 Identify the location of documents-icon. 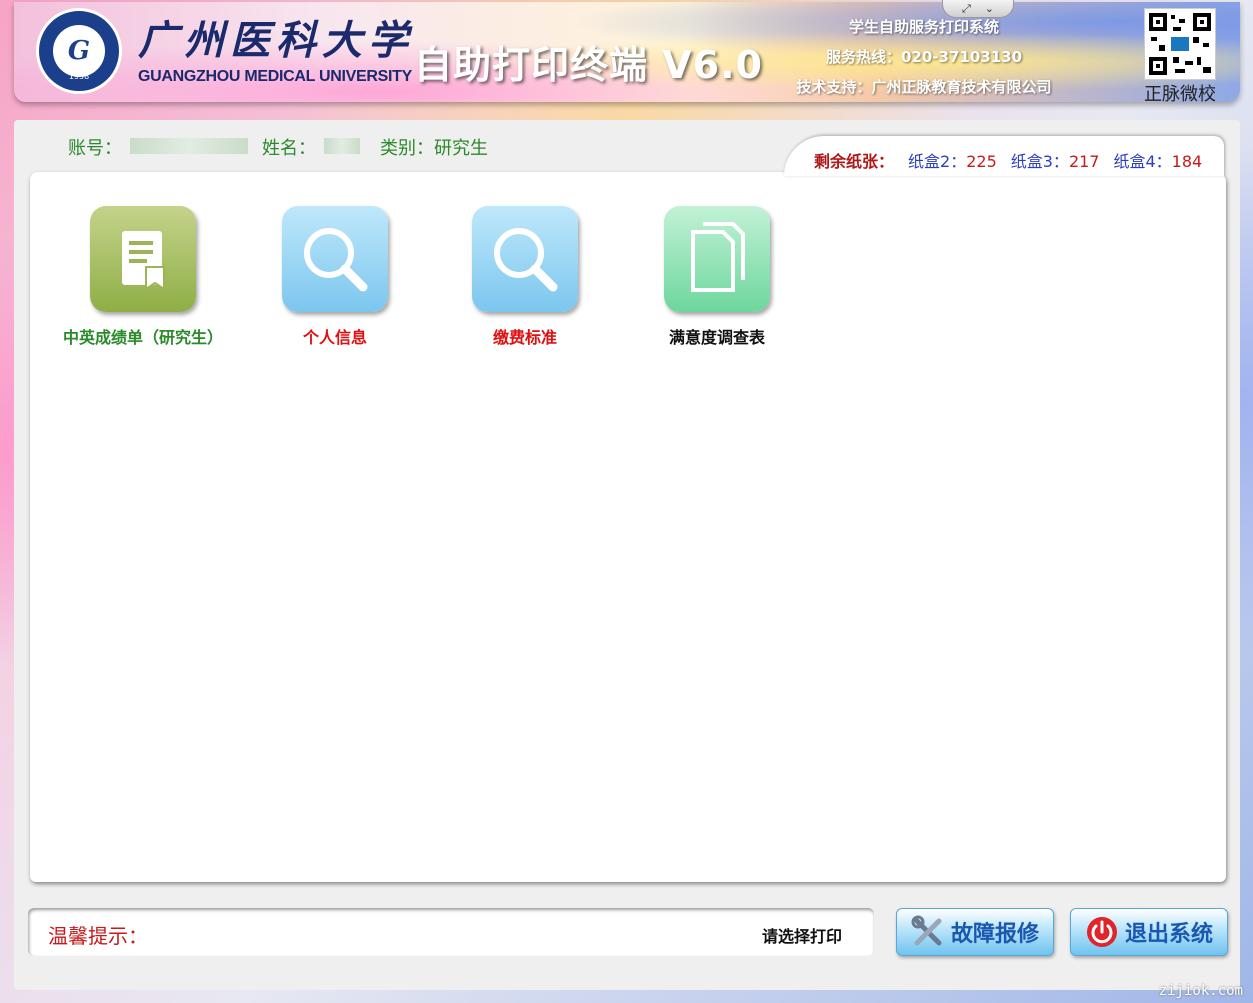
(717, 259).